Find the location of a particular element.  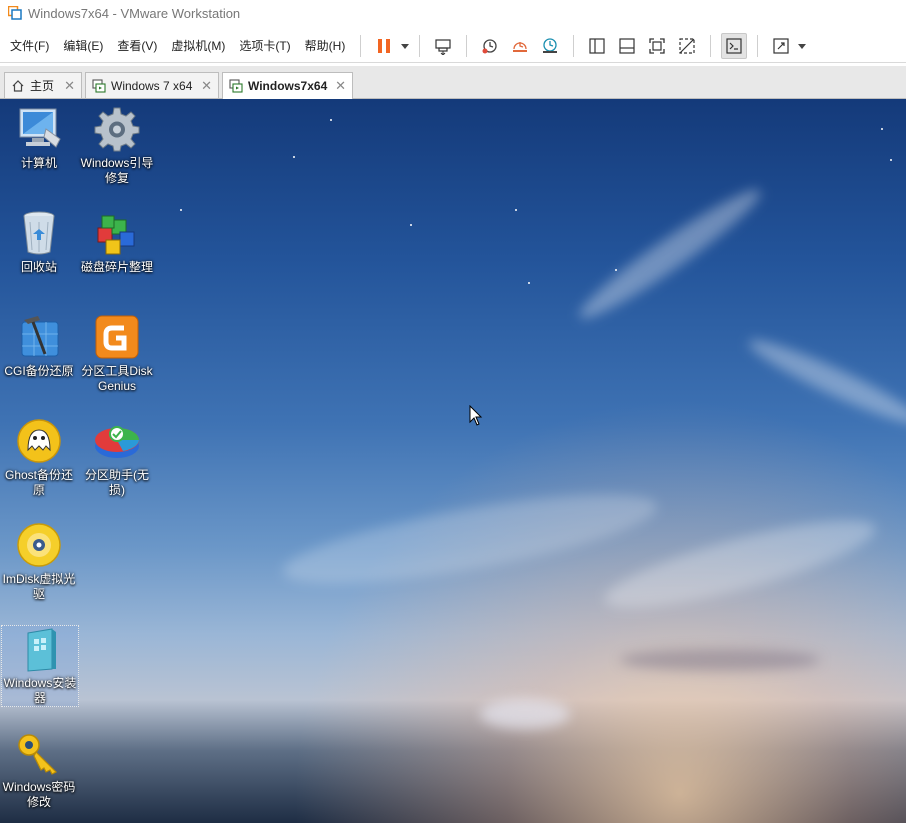

icon-label: 分区工具DiskGenius is located at coordinates (117, 378).